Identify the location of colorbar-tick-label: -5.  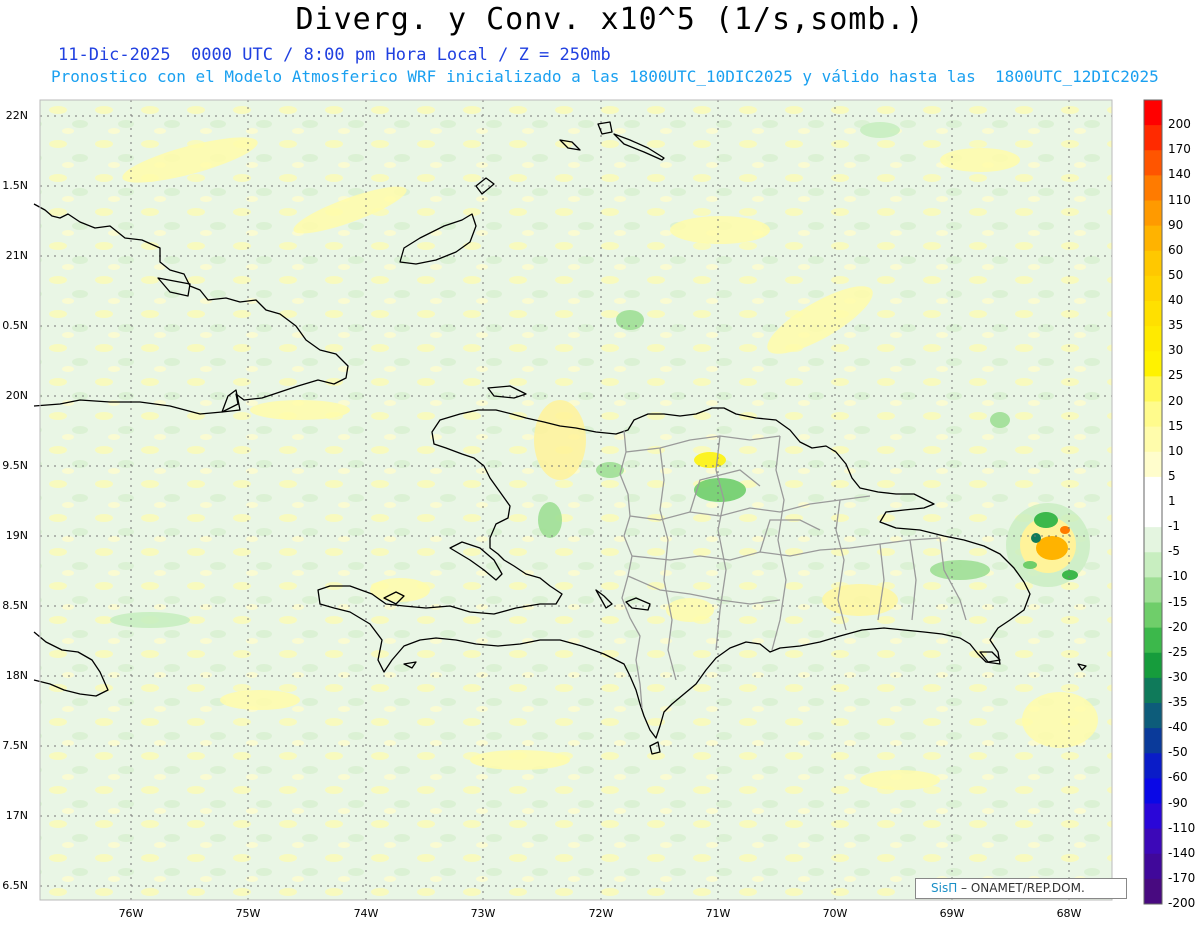
(1174, 551).